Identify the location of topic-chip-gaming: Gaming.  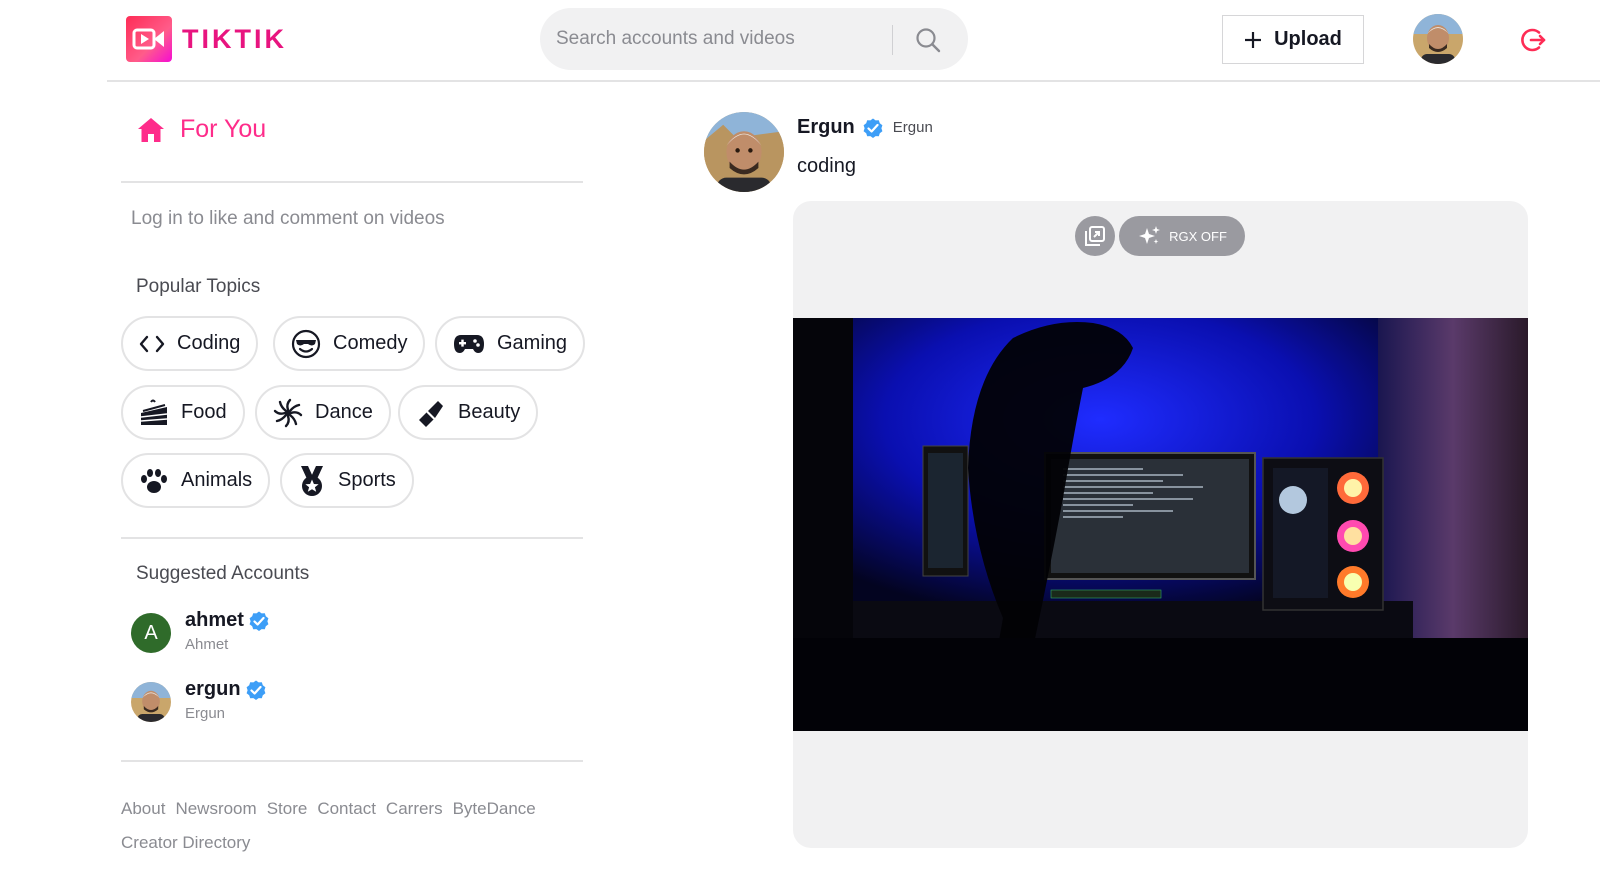
(510, 343).